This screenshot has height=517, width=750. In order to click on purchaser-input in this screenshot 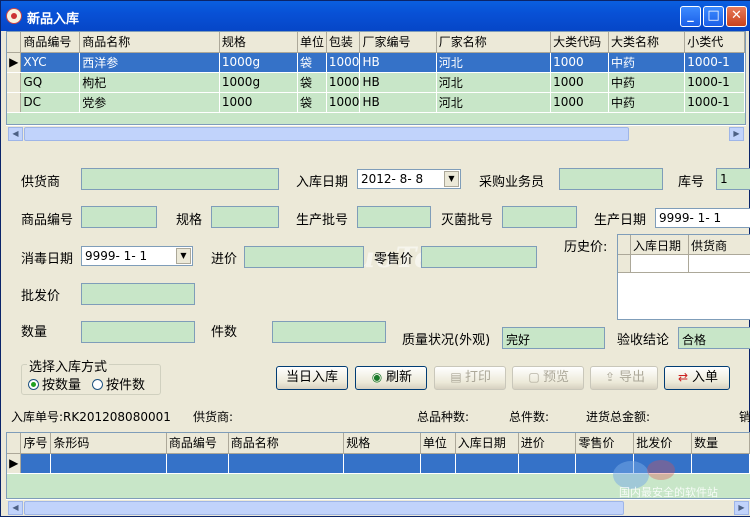, I will do `click(611, 179)`.